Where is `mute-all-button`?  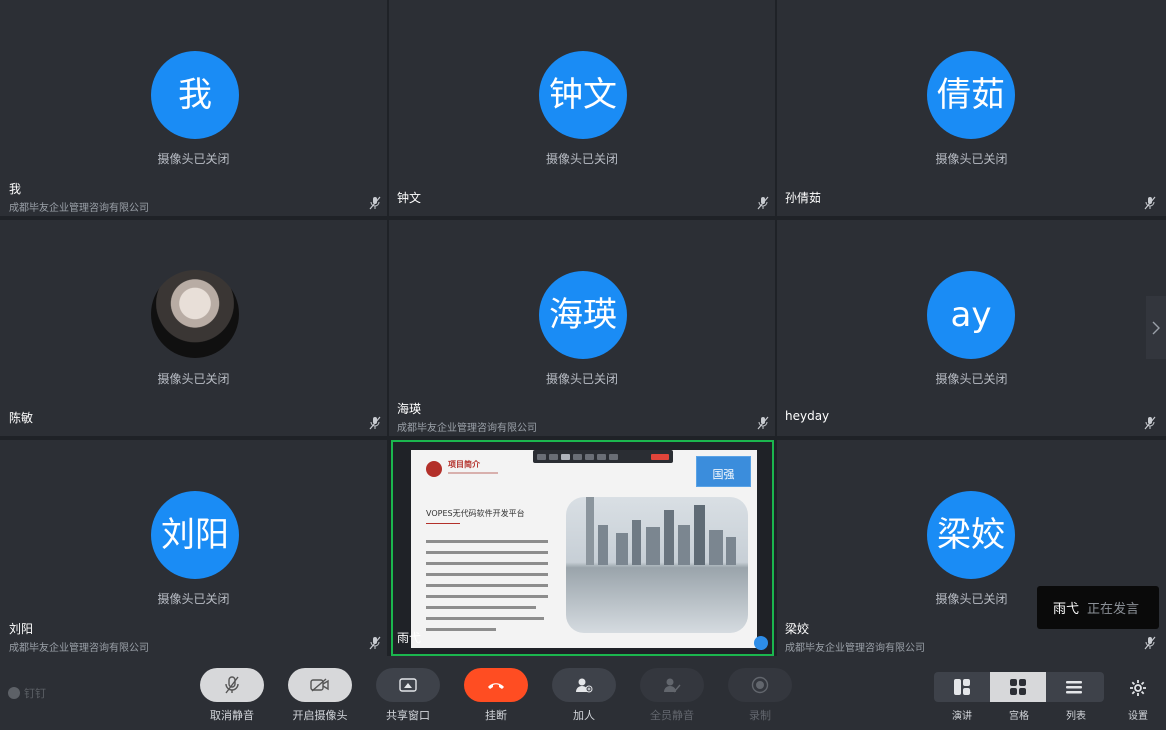
mute-all-button is located at coordinates (672, 685).